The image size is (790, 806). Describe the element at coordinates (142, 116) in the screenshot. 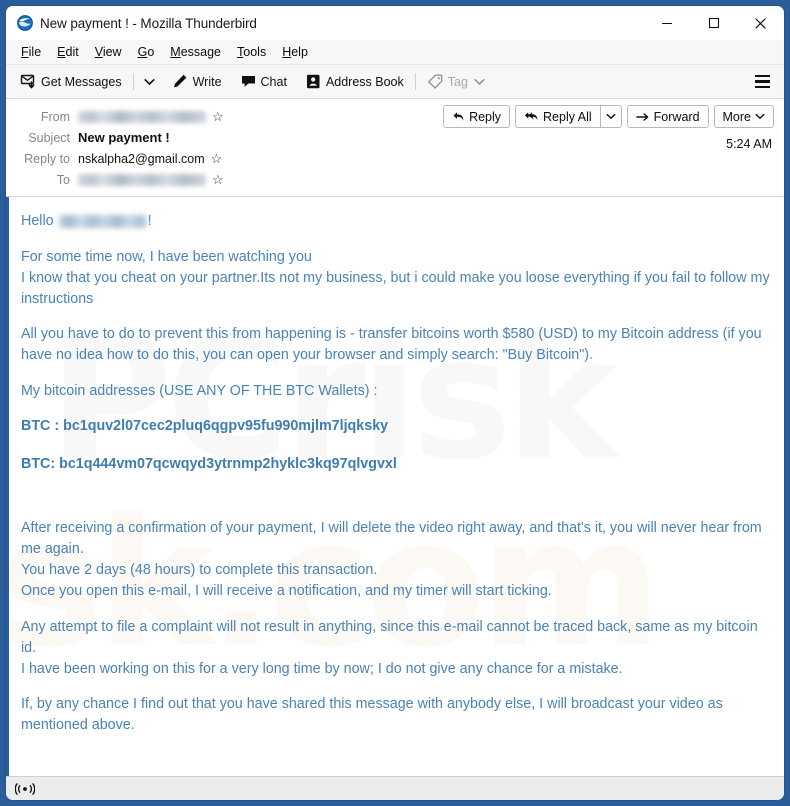

I see `from-address-redacted` at that location.